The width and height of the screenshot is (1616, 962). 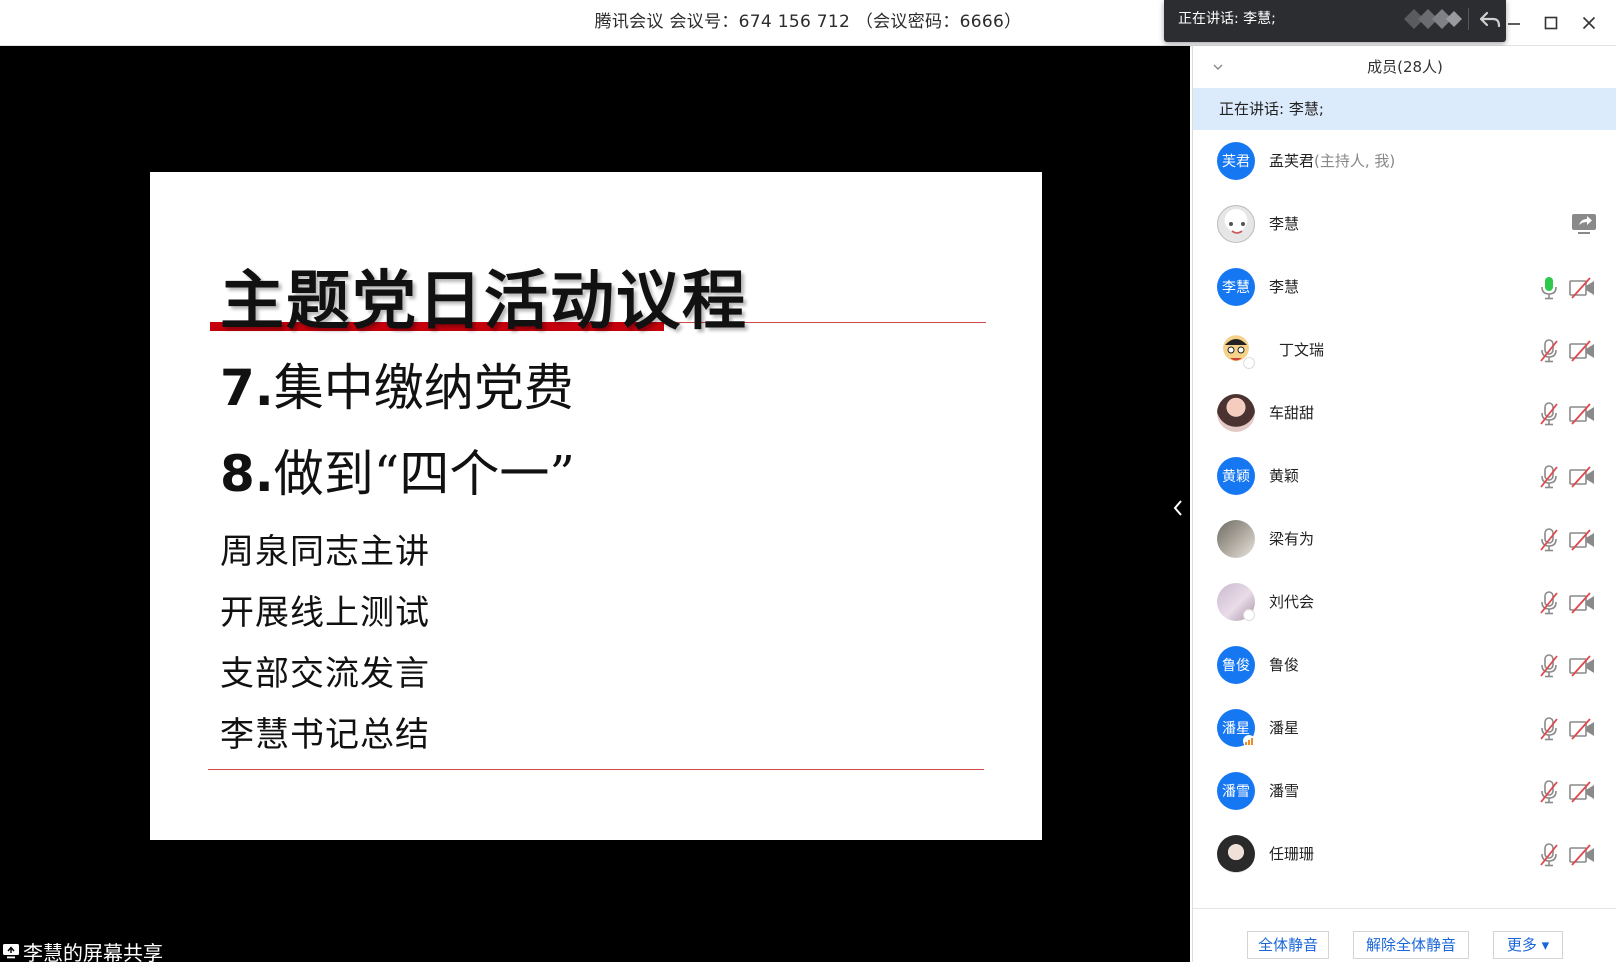 What do you see at coordinates (1249, 741) in the screenshot?
I see `signal-icon` at bounding box center [1249, 741].